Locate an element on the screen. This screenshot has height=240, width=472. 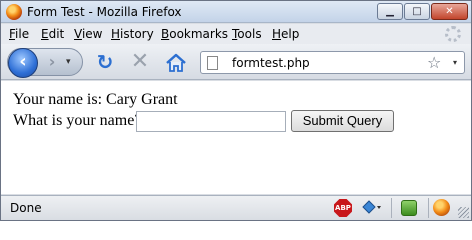
menu-history-label: istory is located at coordinates (137, 34).